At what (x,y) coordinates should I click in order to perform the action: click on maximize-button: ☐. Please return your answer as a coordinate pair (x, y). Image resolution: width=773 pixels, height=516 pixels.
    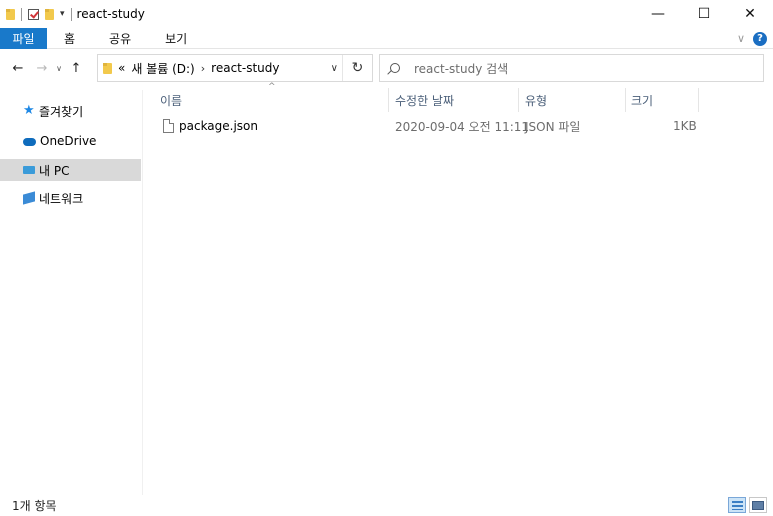
    Looking at the image, I should click on (704, 14).